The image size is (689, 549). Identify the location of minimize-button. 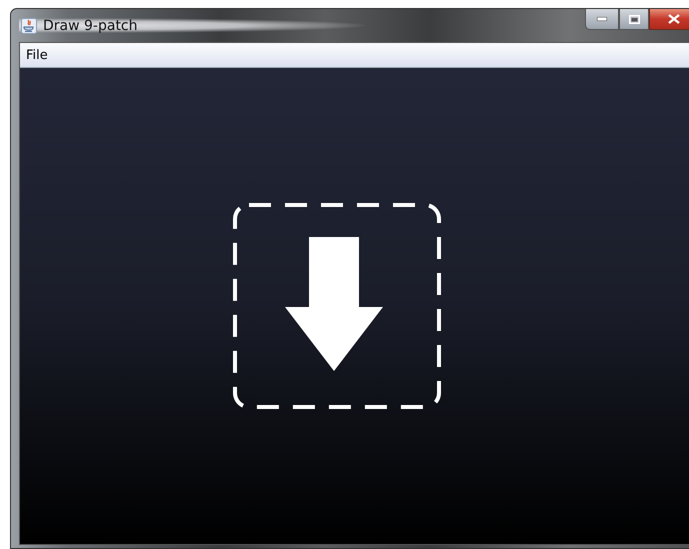
(602, 19).